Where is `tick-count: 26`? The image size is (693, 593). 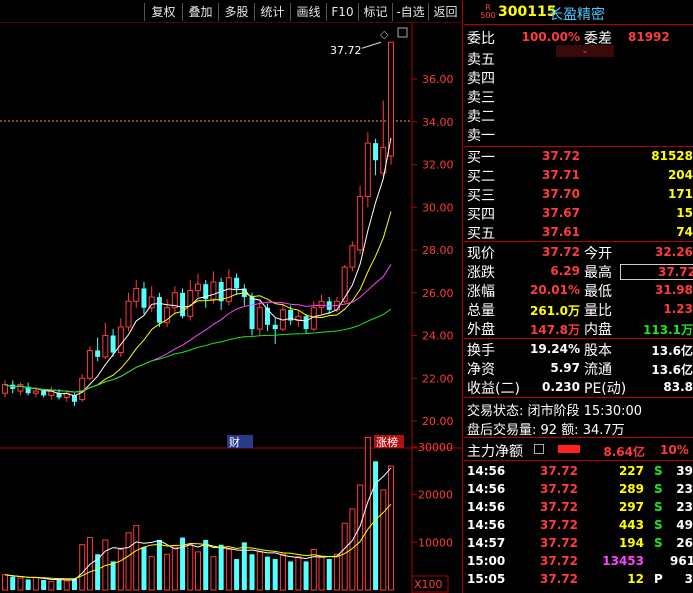
tick-count: 26 is located at coordinates (684, 543).